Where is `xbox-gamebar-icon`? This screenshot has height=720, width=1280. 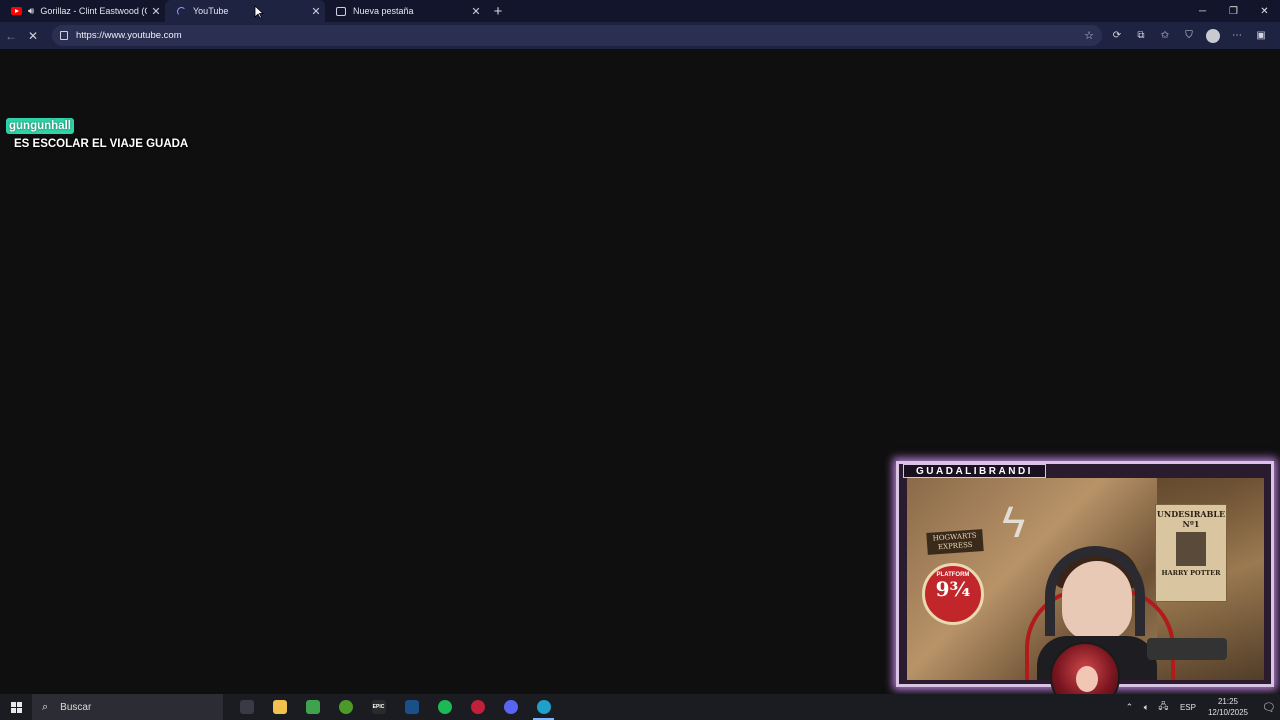 xbox-gamebar-icon is located at coordinates (312, 707).